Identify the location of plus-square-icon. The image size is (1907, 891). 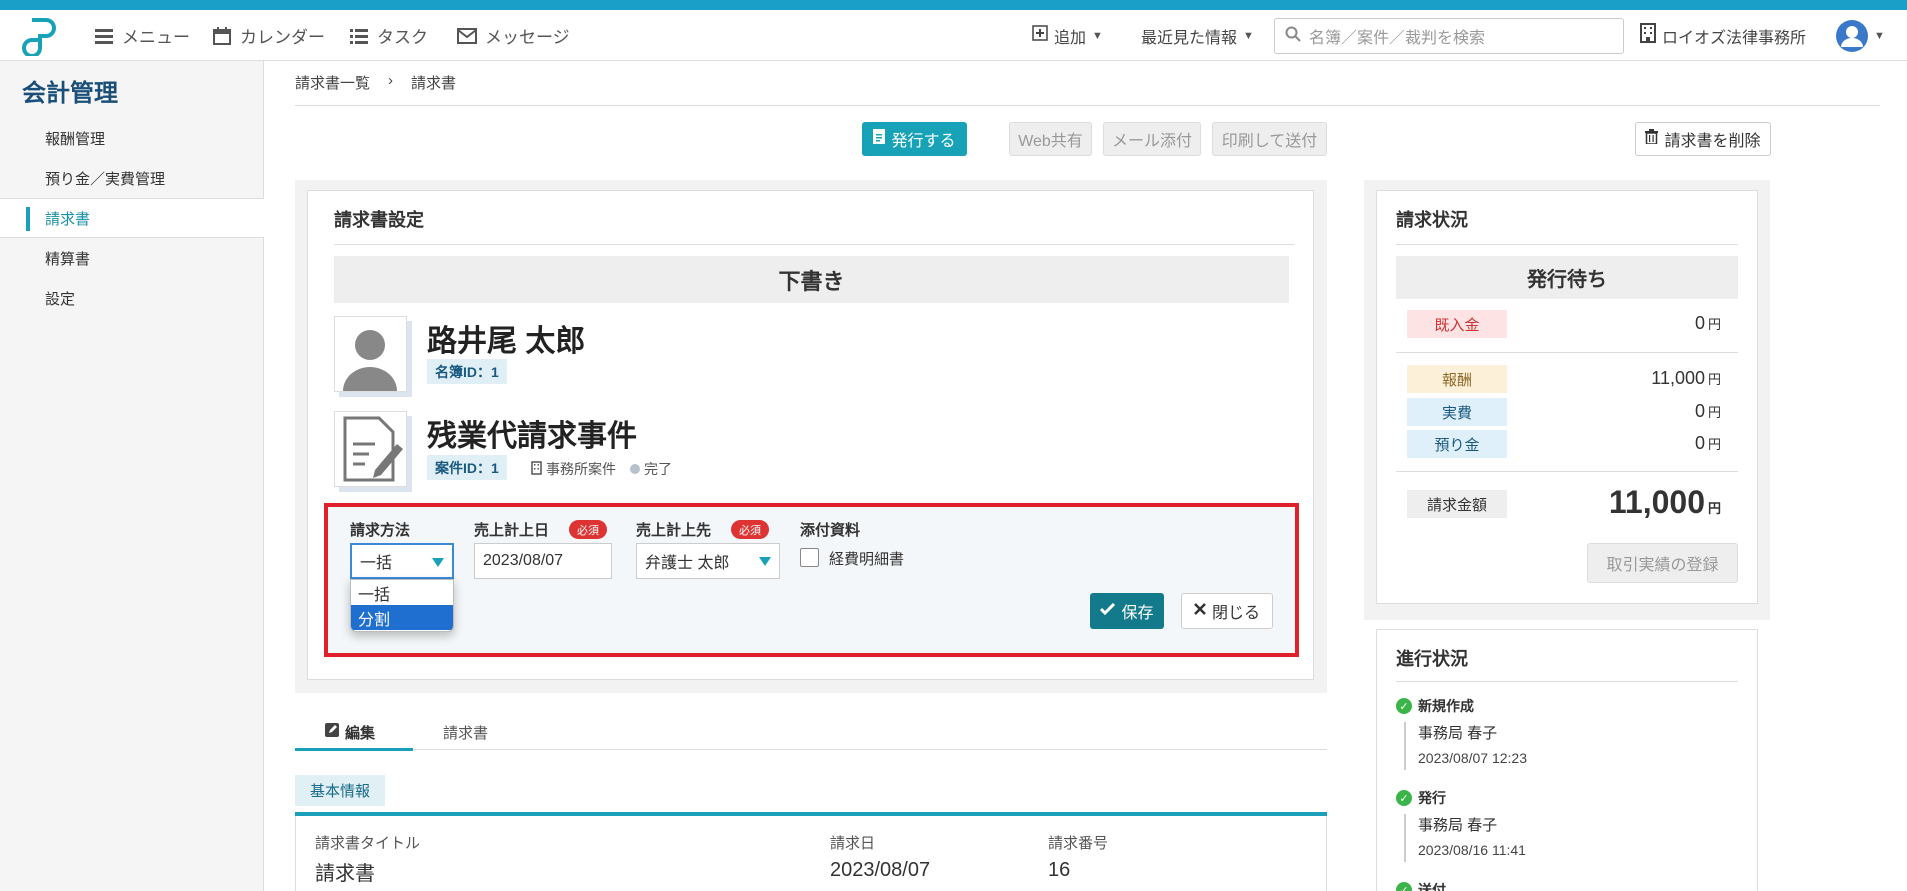
(1040, 35).